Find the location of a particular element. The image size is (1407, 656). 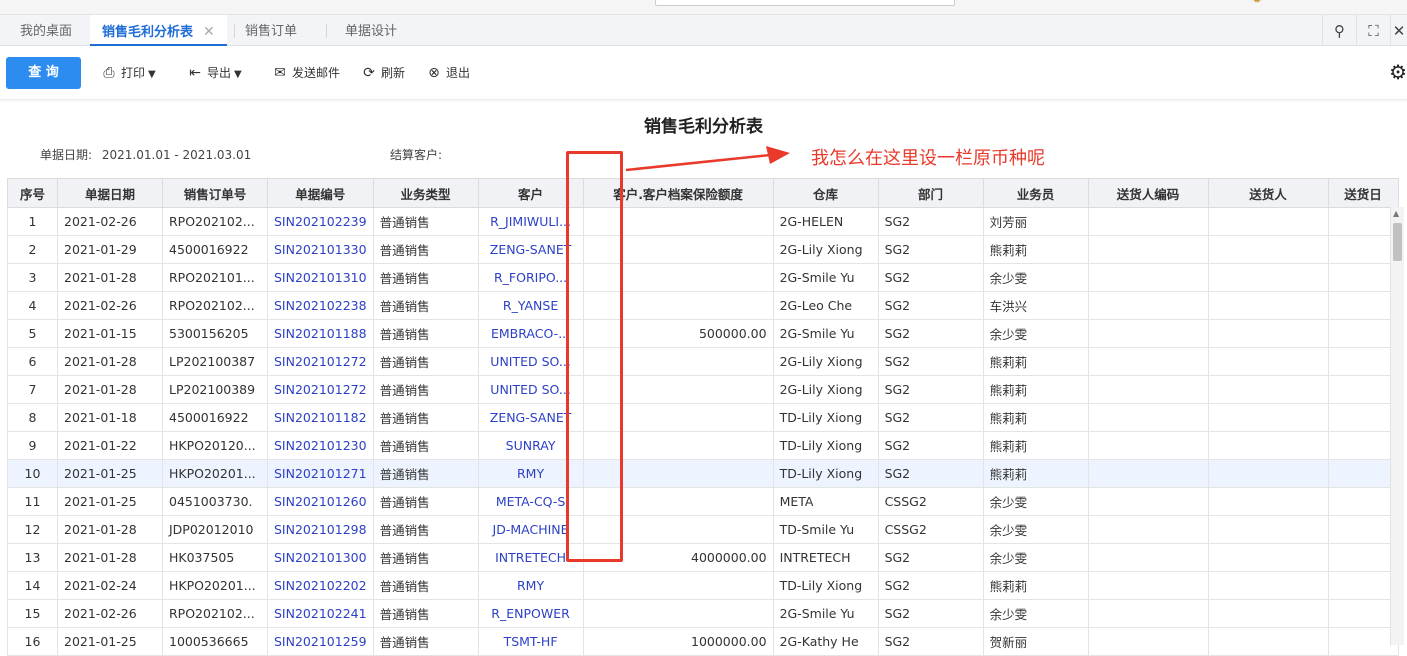

scrollbar-thumb is located at coordinates (1397, 242).